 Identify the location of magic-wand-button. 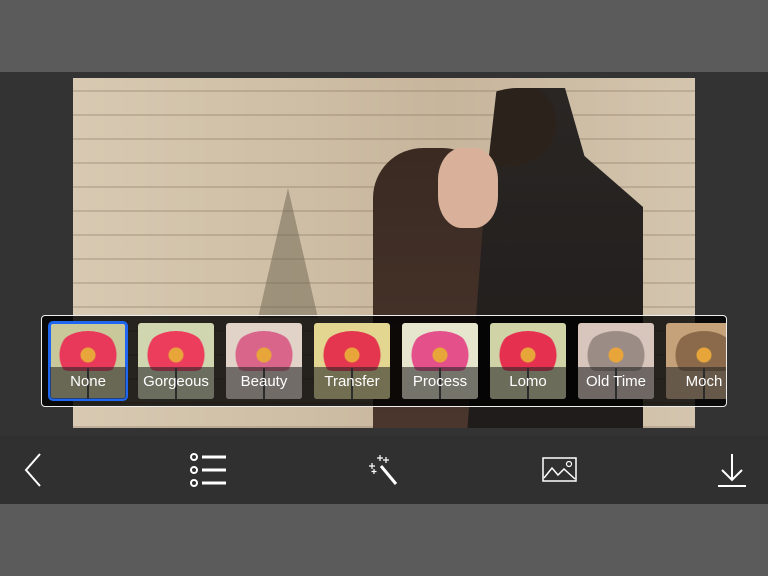
(384, 470).